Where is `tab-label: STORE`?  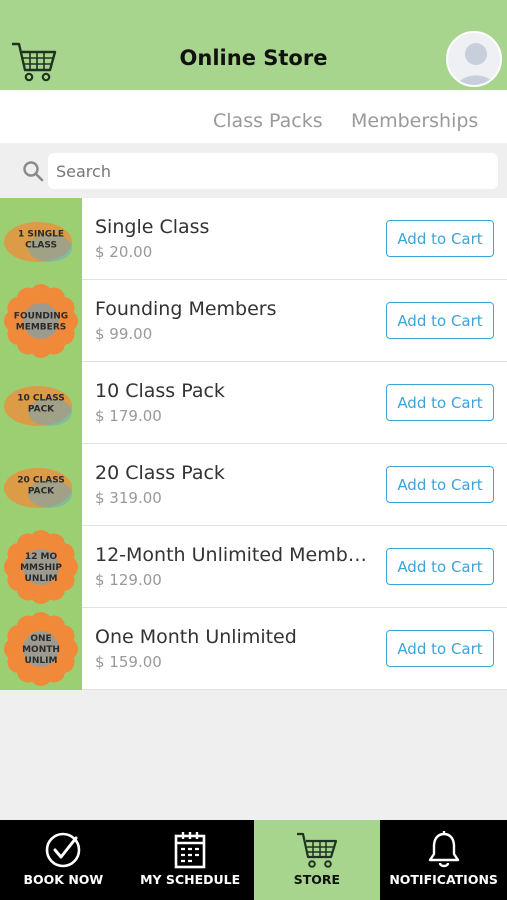 tab-label: STORE is located at coordinates (317, 879).